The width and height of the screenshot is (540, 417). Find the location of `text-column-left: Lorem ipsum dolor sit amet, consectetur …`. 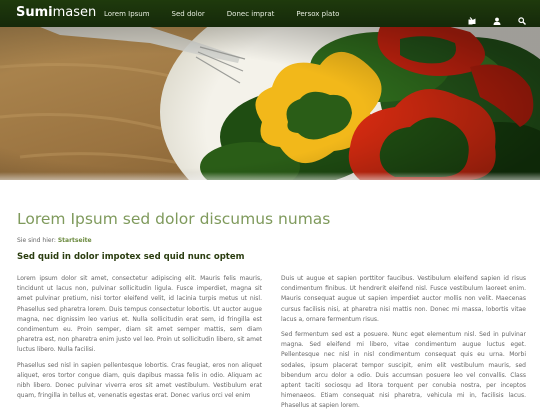

text-column-left: Lorem ipsum dolor sit amet, consectetur … is located at coordinates (139, 340).